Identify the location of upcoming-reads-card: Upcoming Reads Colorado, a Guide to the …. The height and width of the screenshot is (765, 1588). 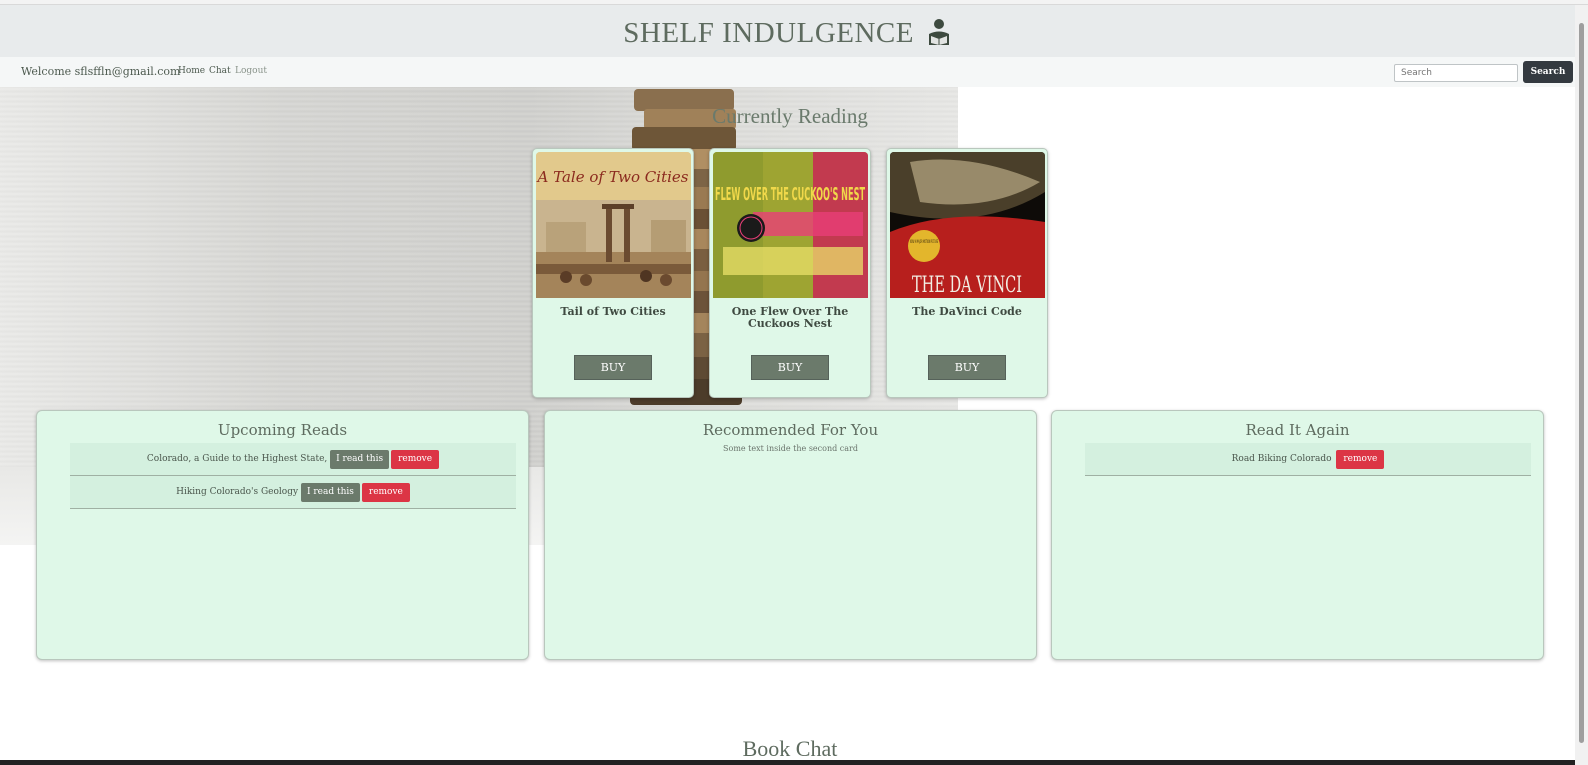
(282, 535).